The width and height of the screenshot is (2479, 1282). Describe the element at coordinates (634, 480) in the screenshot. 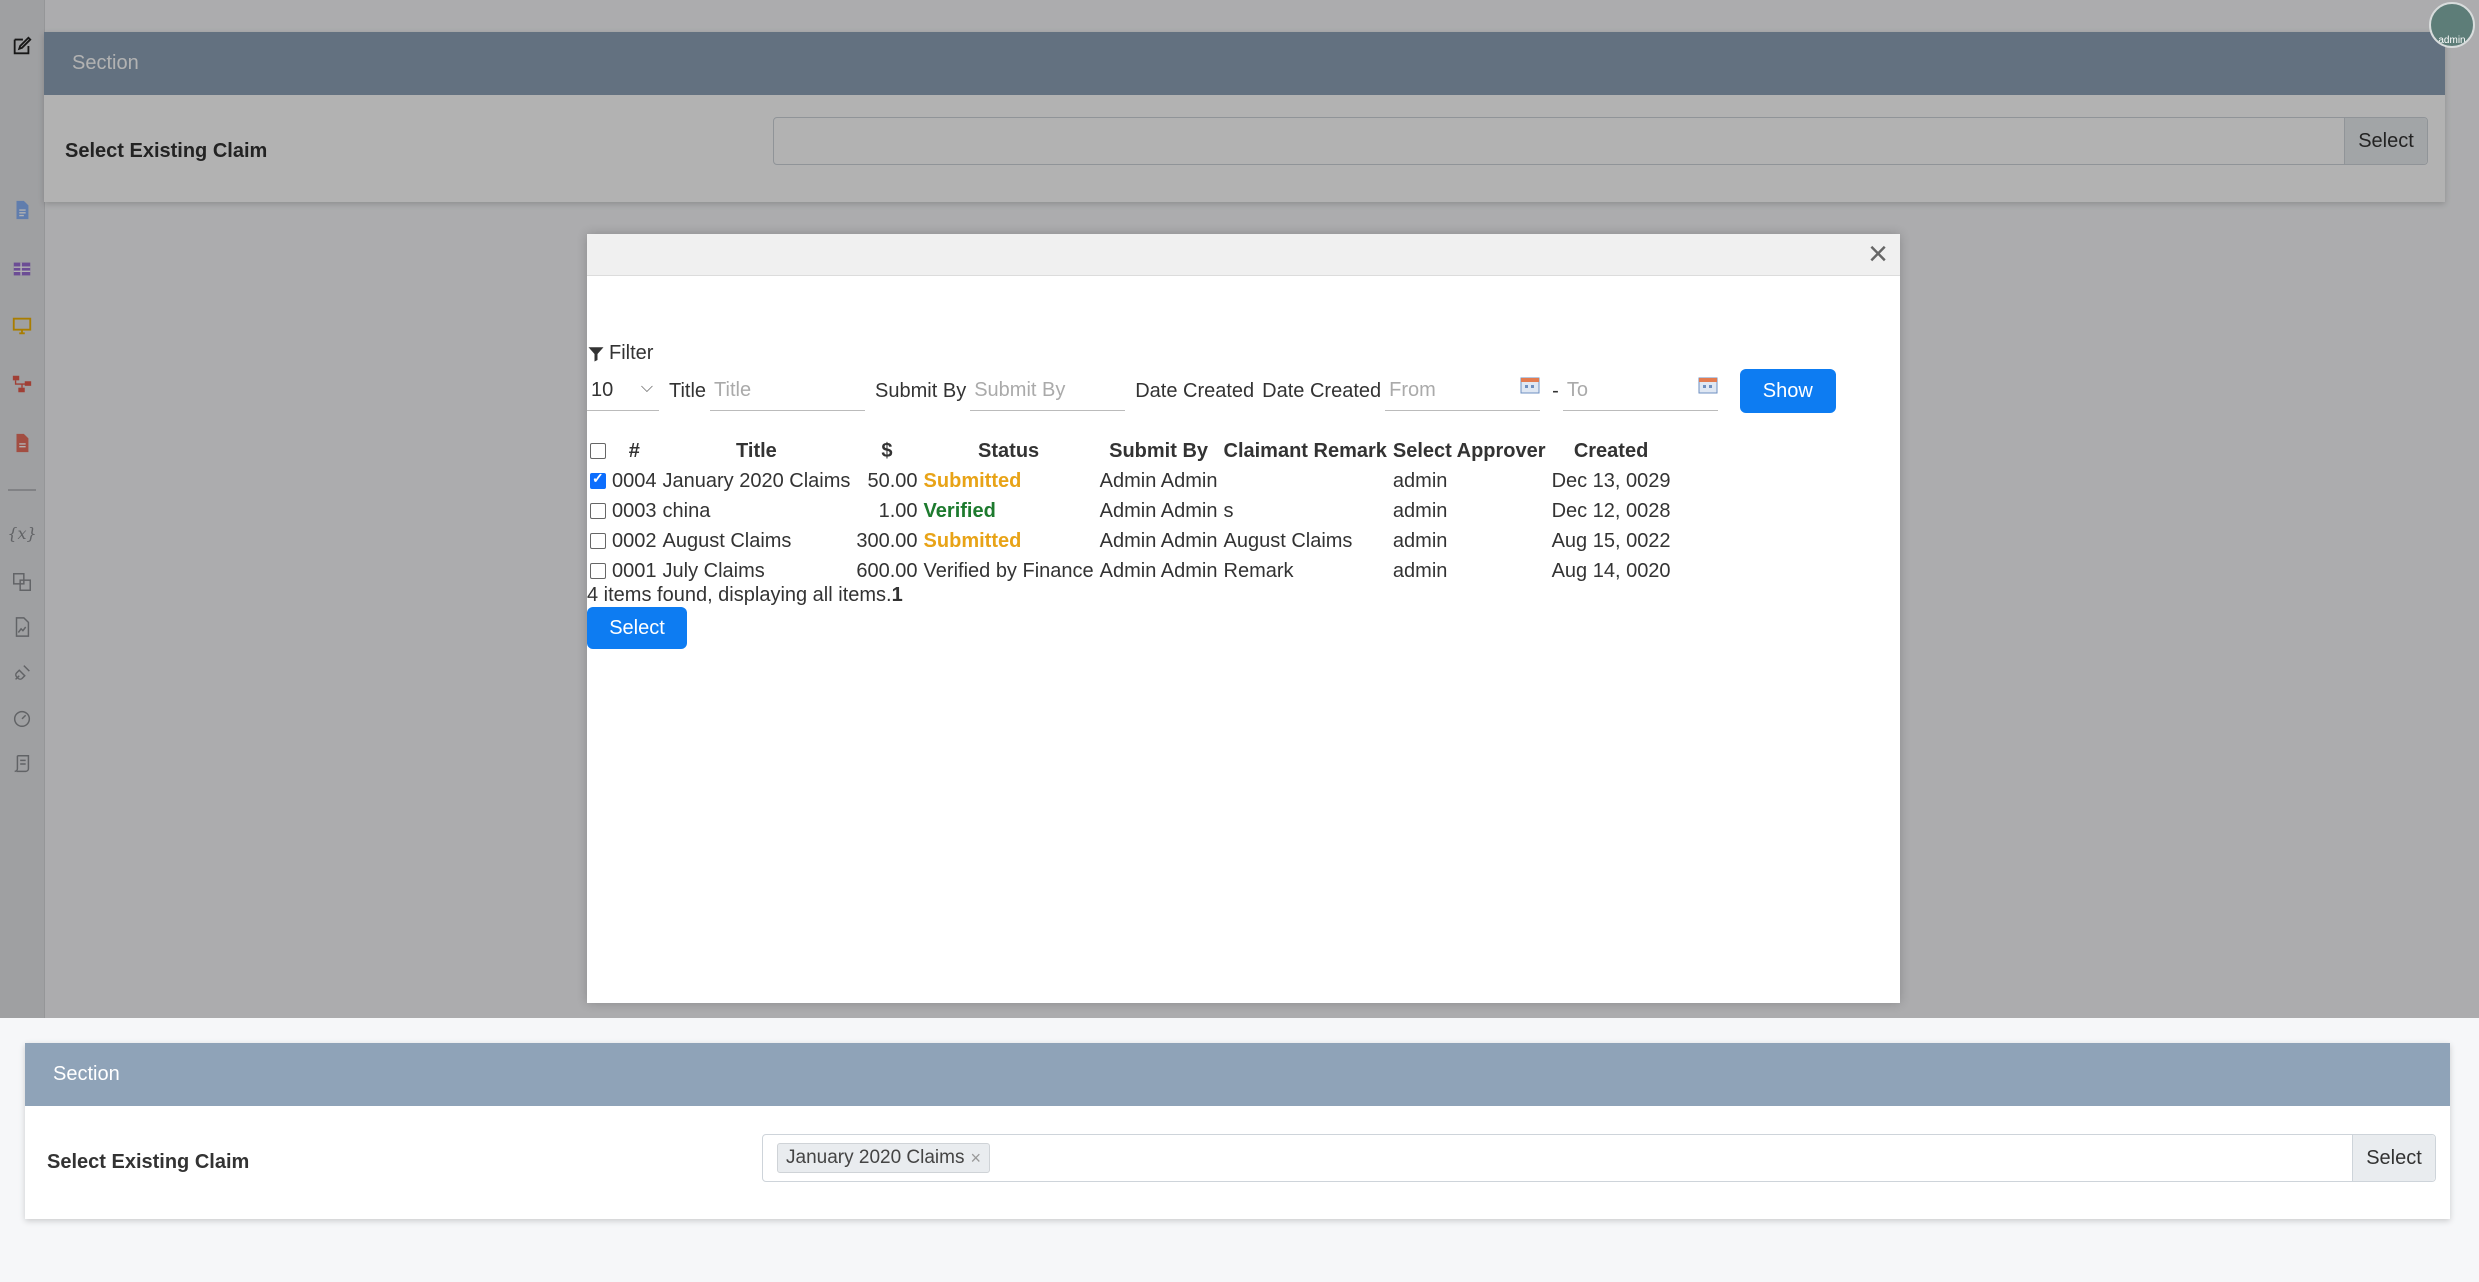

I see `claim-id: 0004` at that location.